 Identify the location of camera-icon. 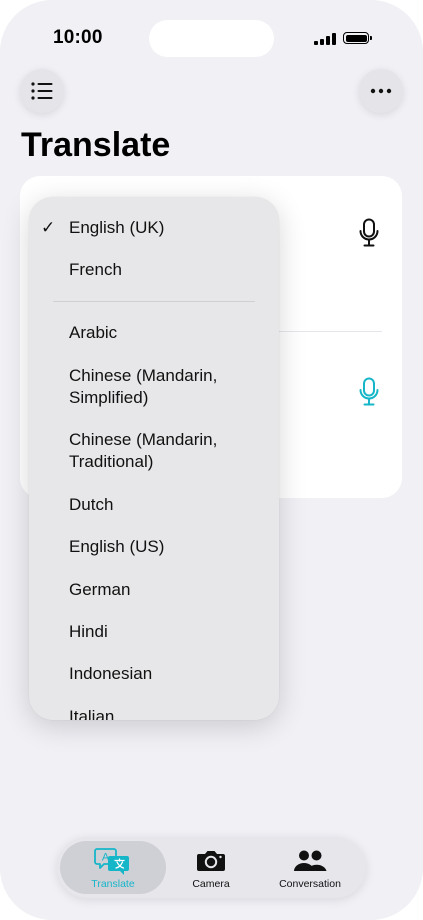
(211, 861).